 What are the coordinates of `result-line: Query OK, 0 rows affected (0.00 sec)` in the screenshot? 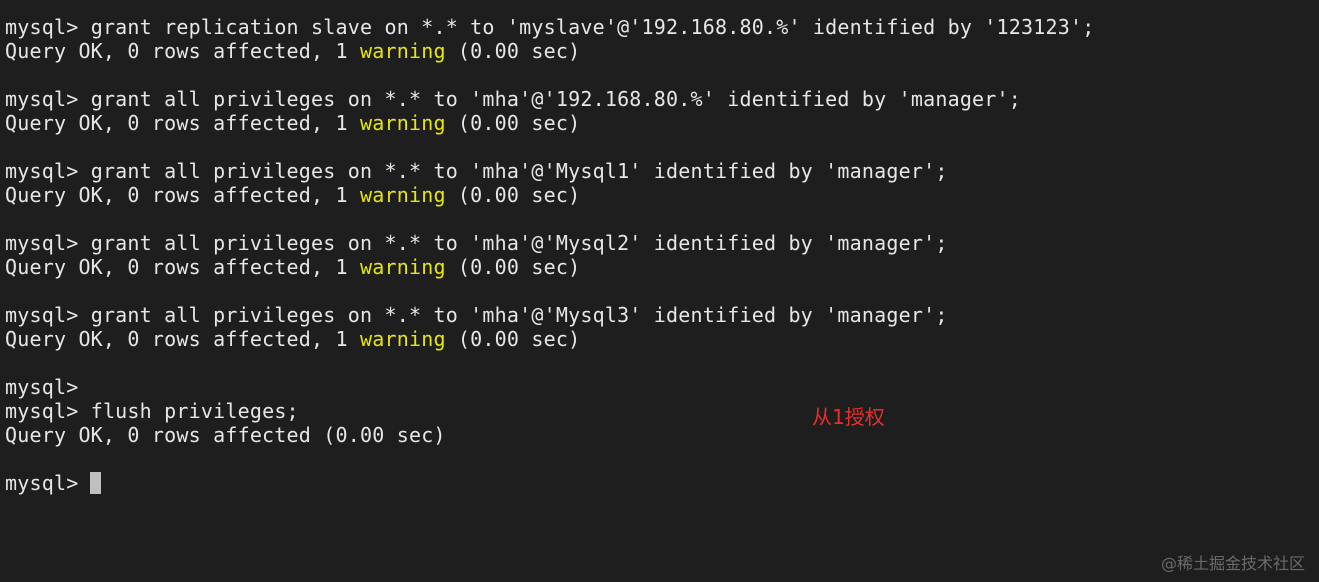 It's located at (225, 435).